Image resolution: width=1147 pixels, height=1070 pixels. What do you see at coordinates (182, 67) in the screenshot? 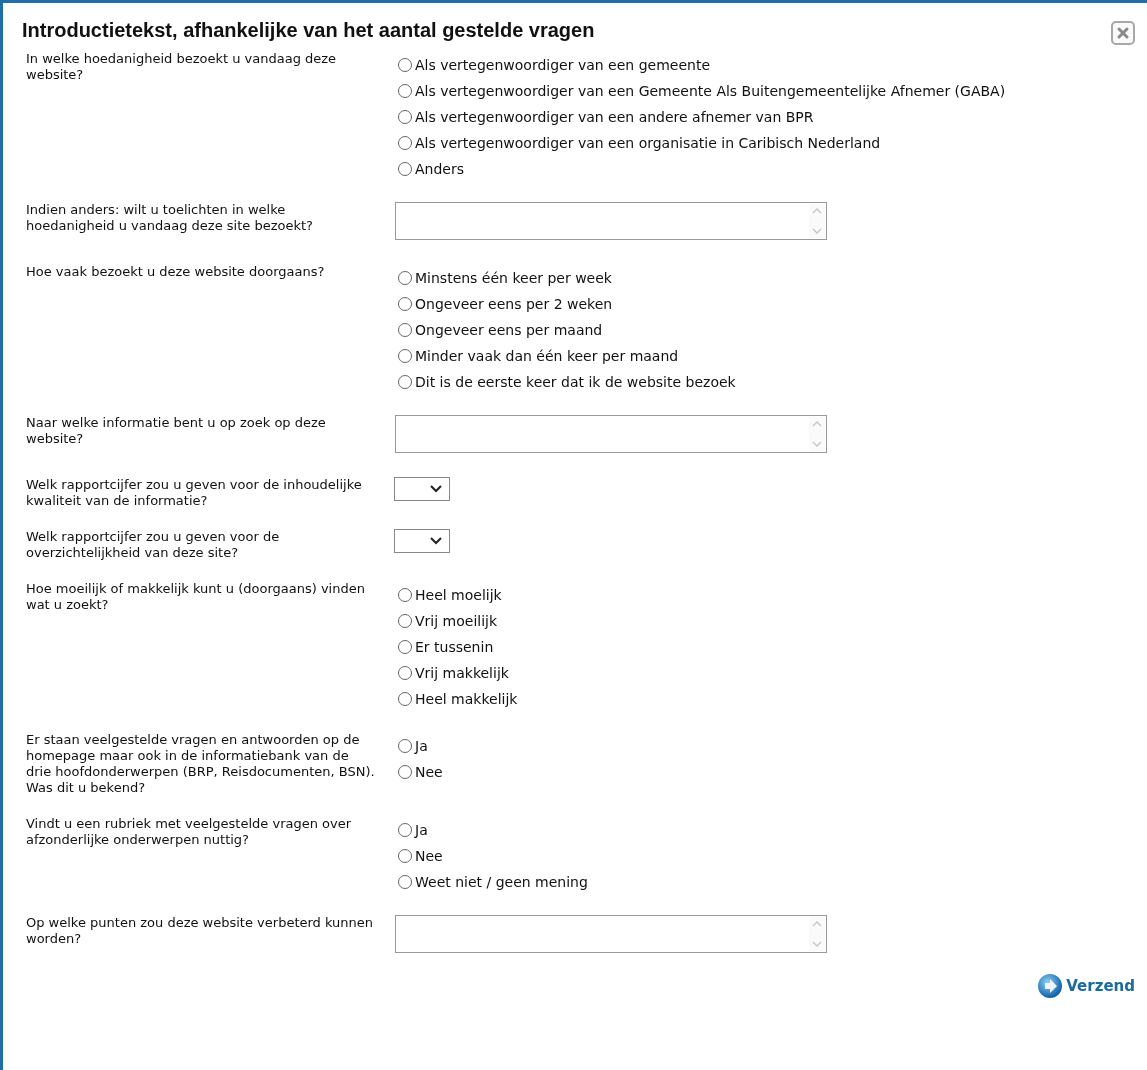
I see `question-label: In welke hoedanigheid bezoekt u vandaag deze website?` at bounding box center [182, 67].